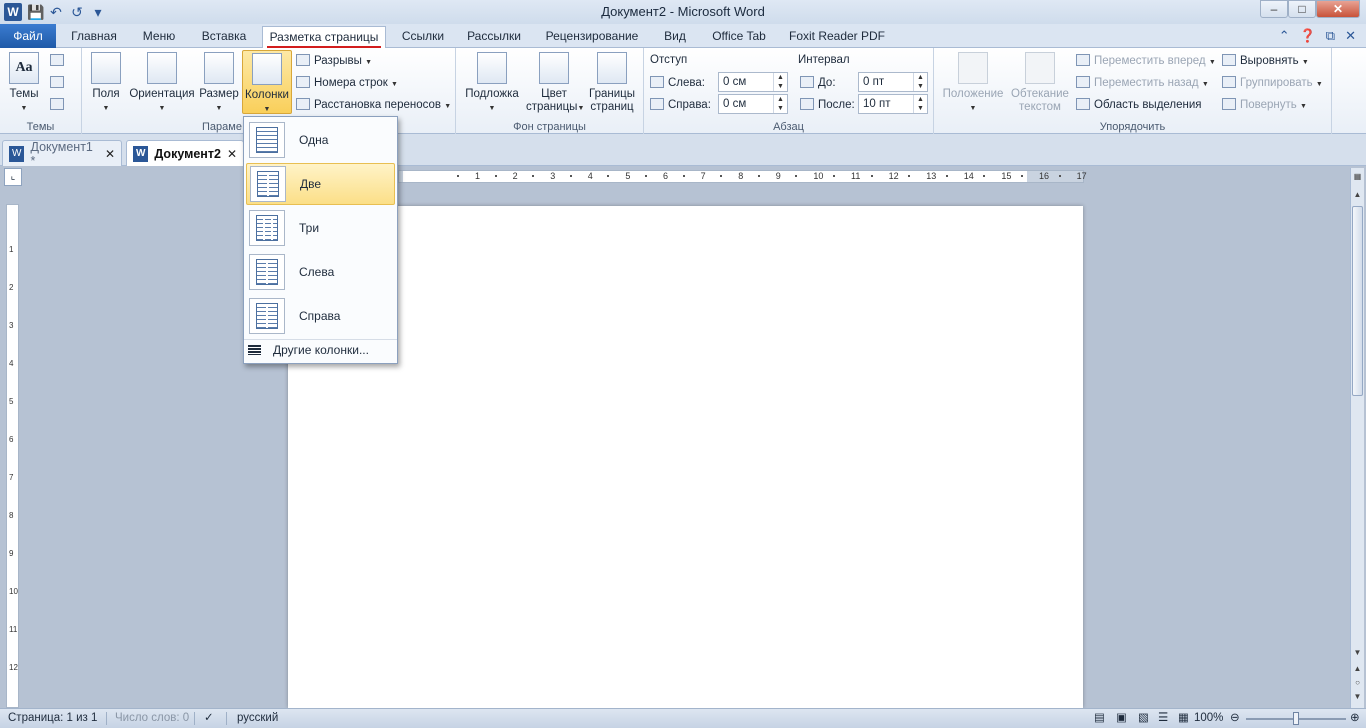  What do you see at coordinates (612, 83) in the screenshot?
I see `page-borders-button: Границы страниц` at bounding box center [612, 83].